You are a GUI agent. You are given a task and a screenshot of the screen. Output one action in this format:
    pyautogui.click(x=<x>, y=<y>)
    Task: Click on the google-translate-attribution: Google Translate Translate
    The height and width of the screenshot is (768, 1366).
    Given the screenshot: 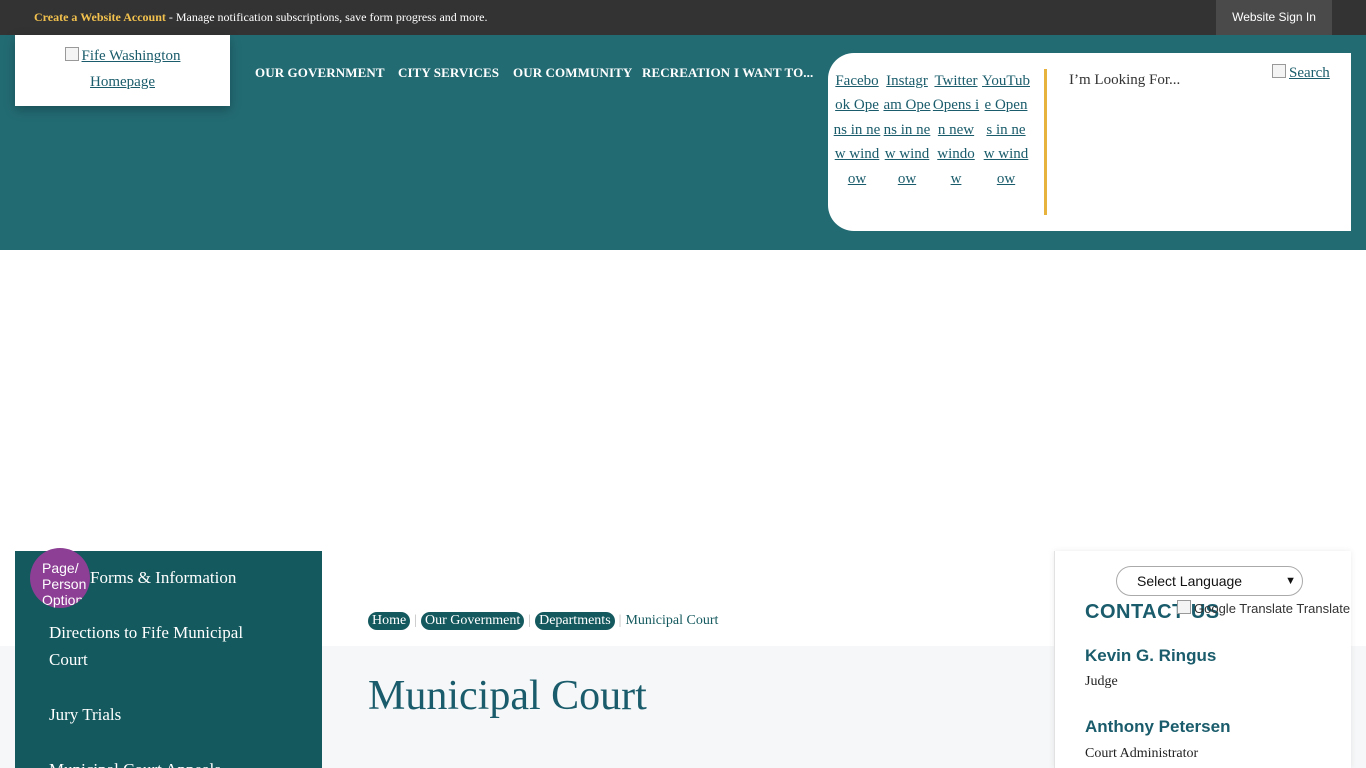 What is the action you would take?
    pyautogui.click(x=1263, y=608)
    